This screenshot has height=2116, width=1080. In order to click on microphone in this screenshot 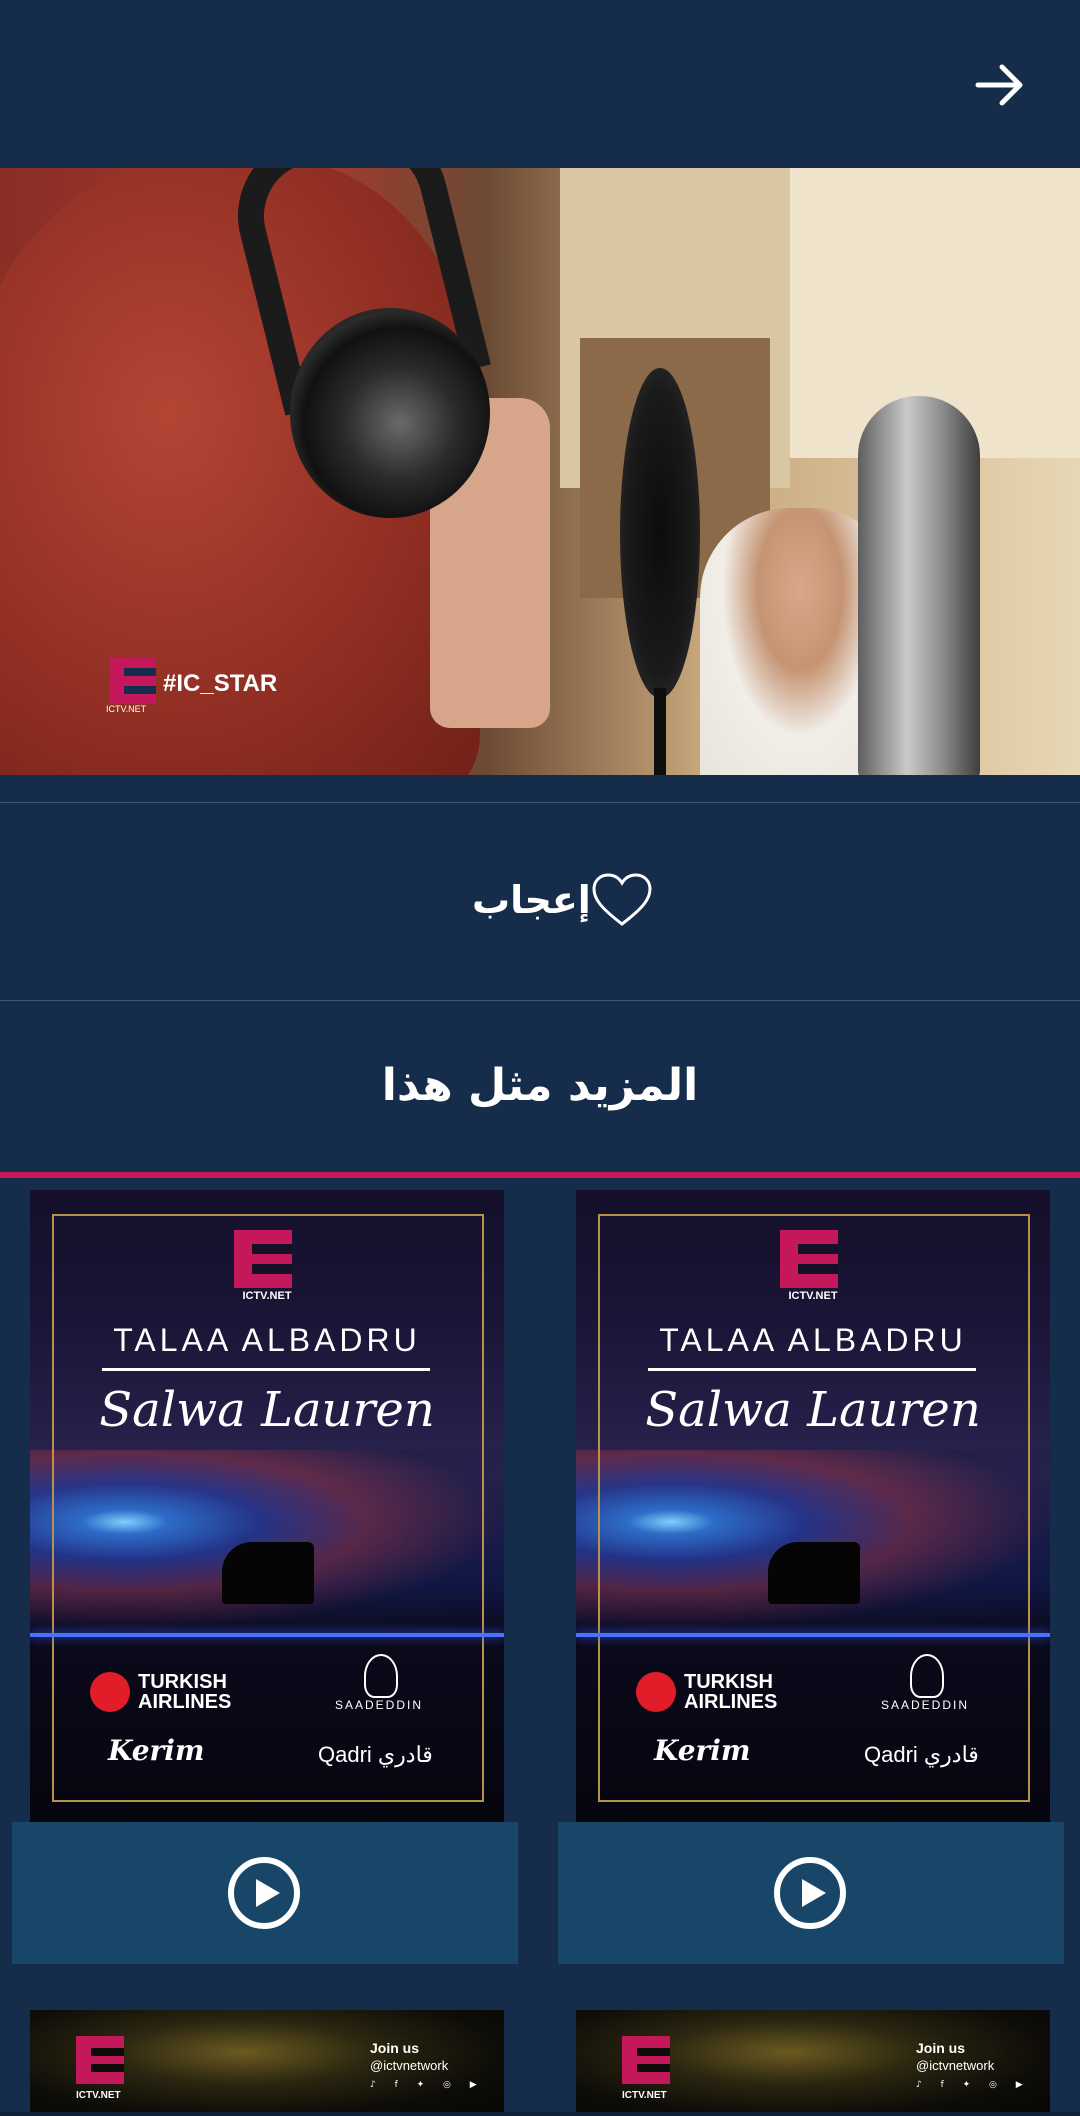, I will do `click(919, 585)`.